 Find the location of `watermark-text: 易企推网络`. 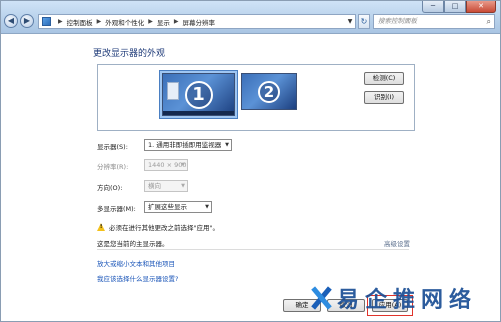

watermark-text: 易企推网络 is located at coordinates (407, 300).